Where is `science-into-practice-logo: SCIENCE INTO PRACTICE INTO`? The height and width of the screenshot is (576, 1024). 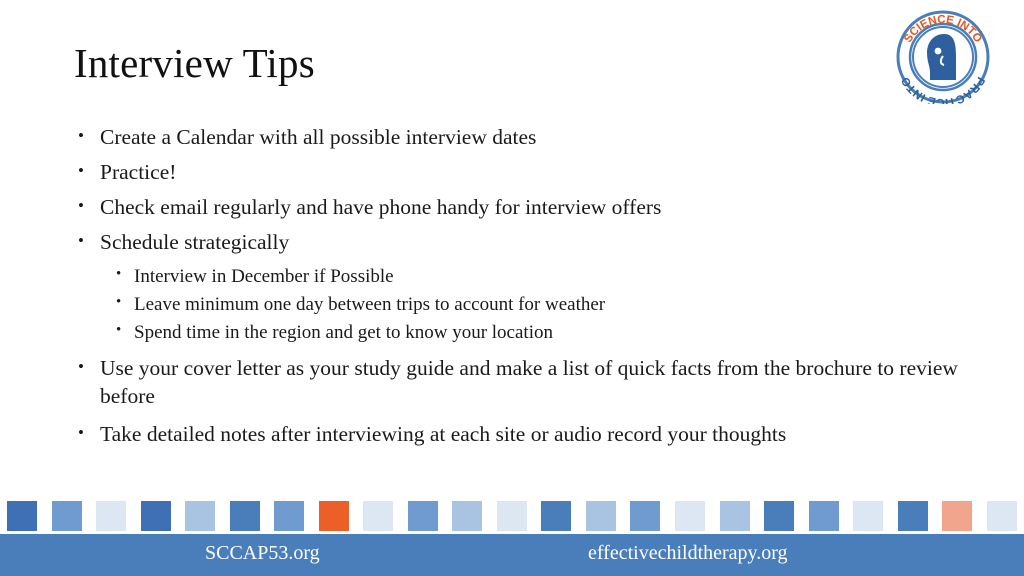 science-into-practice-logo: SCIENCE INTO PRACTICE INTO is located at coordinates (943, 58).